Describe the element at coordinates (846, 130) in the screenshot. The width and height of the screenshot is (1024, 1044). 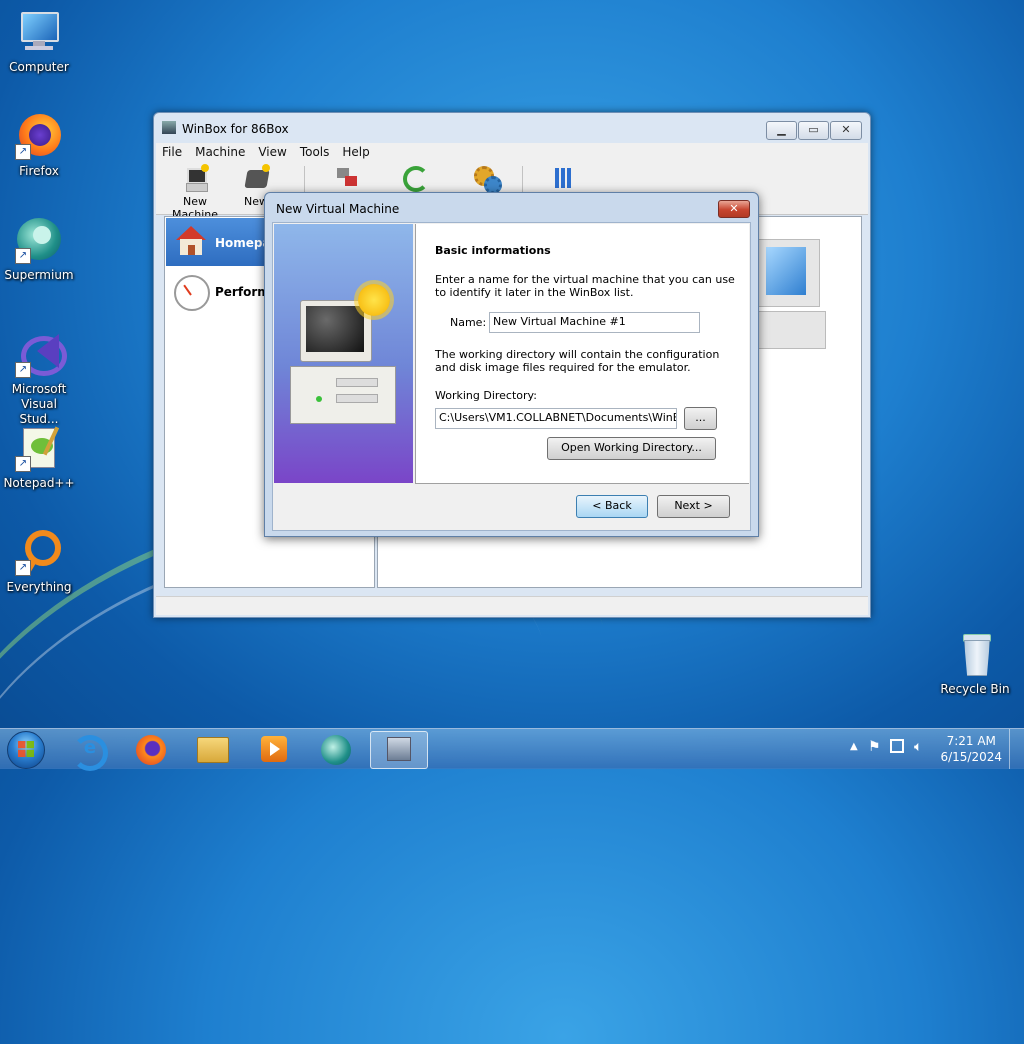
I see `close-button: ✕` at that location.